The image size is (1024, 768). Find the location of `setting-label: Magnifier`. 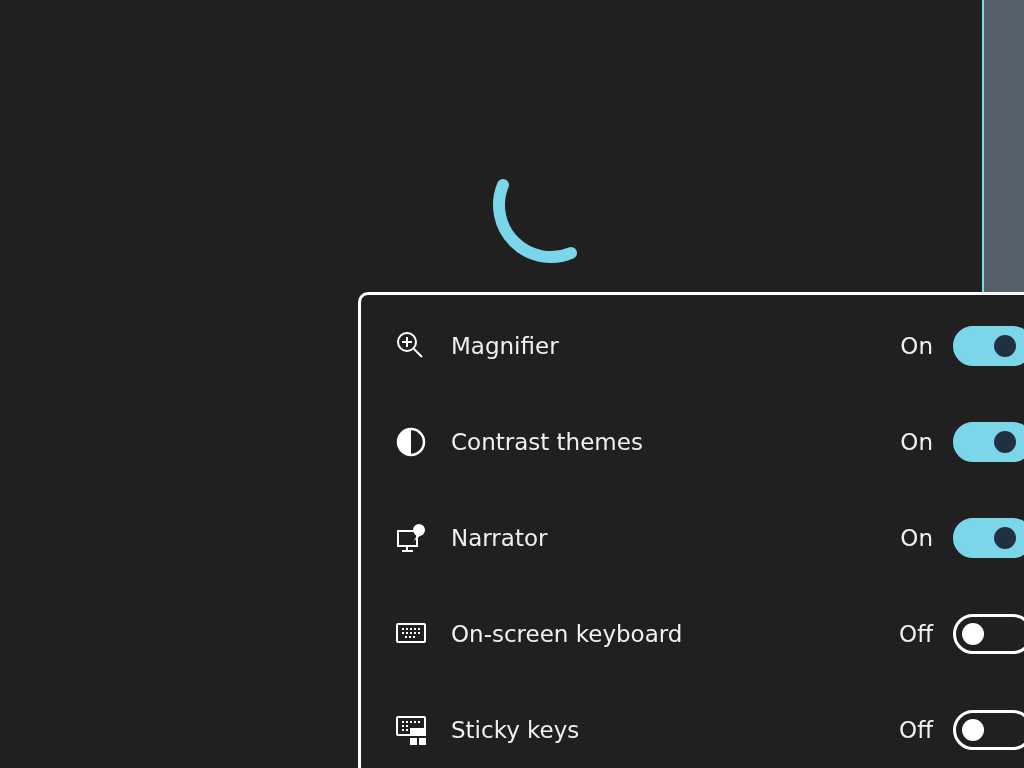

setting-label: Magnifier is located at coordinates (505, 346).